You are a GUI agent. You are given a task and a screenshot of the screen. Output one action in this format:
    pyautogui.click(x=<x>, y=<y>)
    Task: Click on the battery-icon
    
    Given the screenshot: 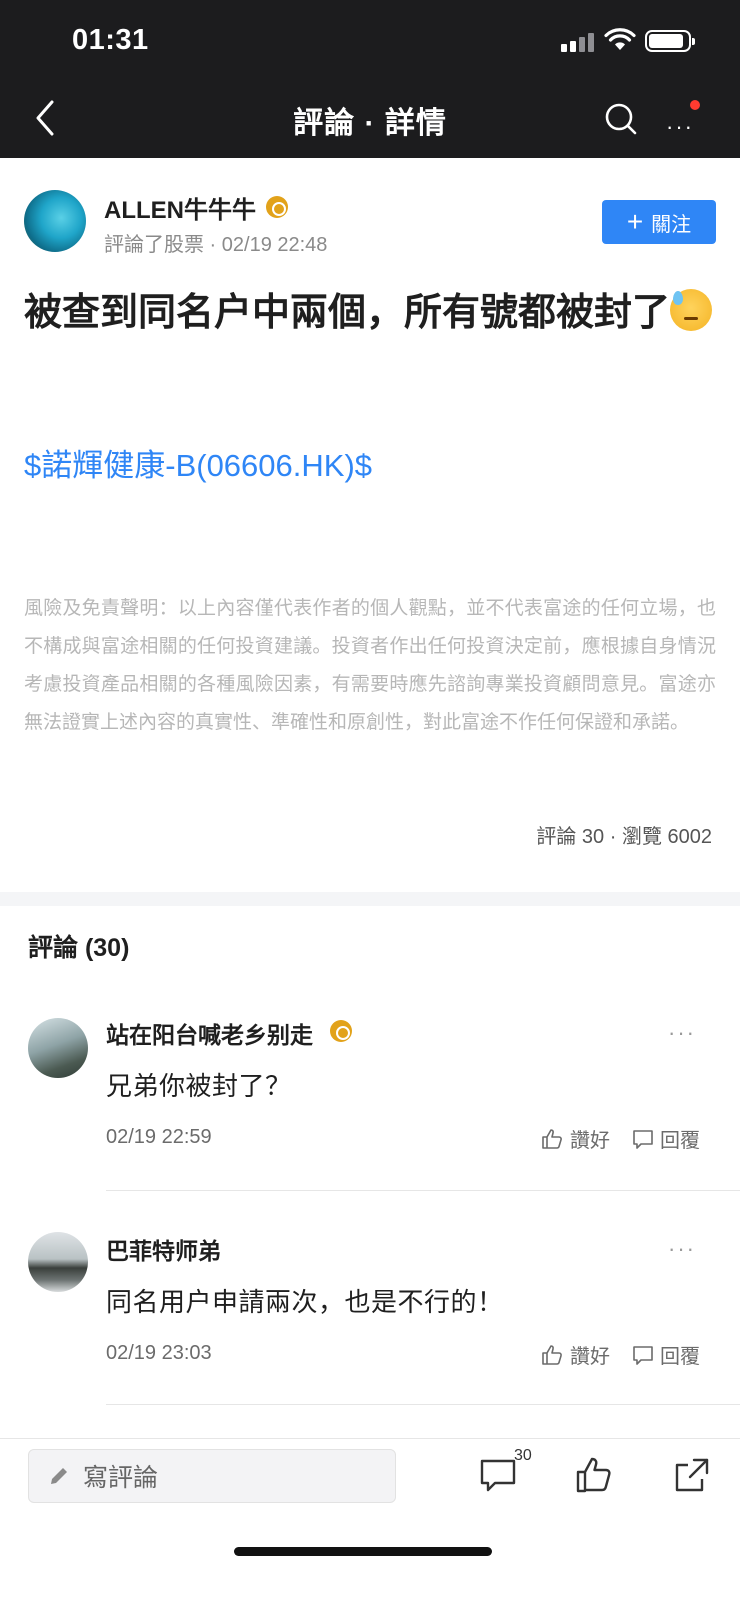 What is the action you would take?
    pyautogui.click(x=670, y=41)
    